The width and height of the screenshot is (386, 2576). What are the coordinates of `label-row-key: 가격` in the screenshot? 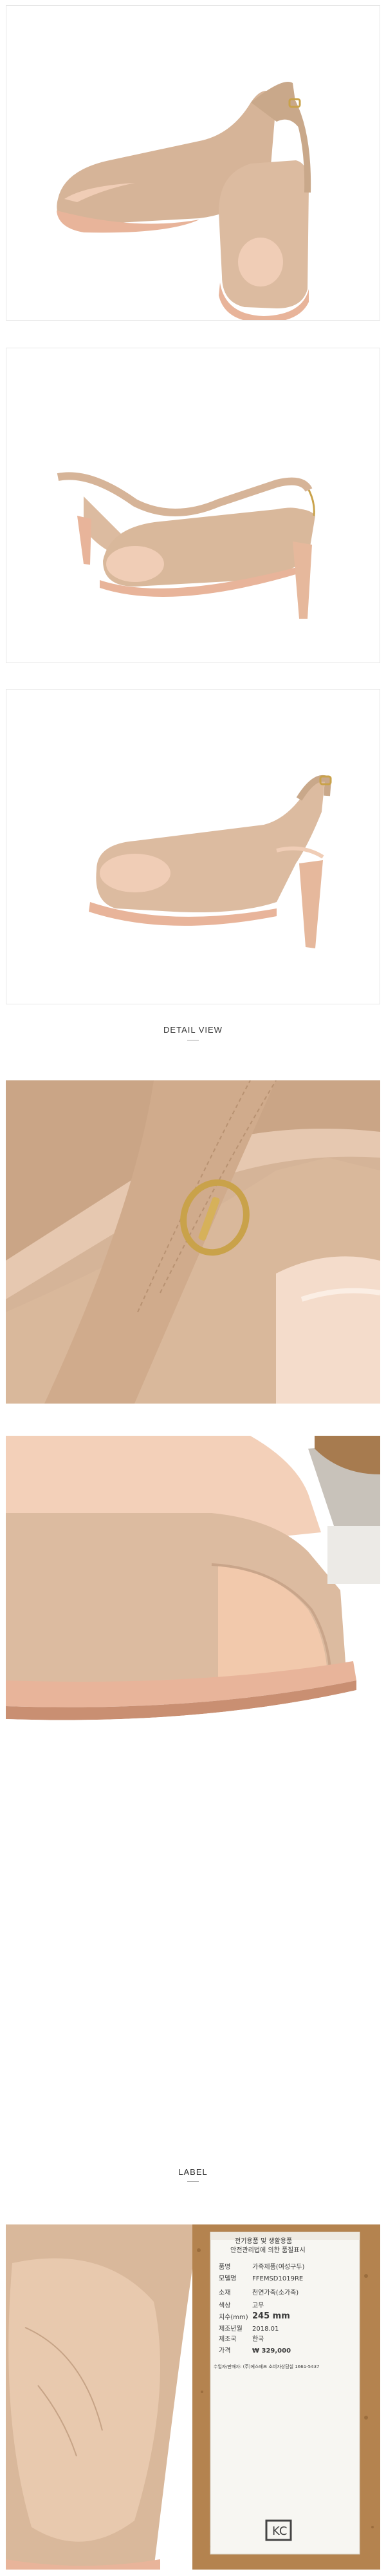 It's located at (225, 2351).